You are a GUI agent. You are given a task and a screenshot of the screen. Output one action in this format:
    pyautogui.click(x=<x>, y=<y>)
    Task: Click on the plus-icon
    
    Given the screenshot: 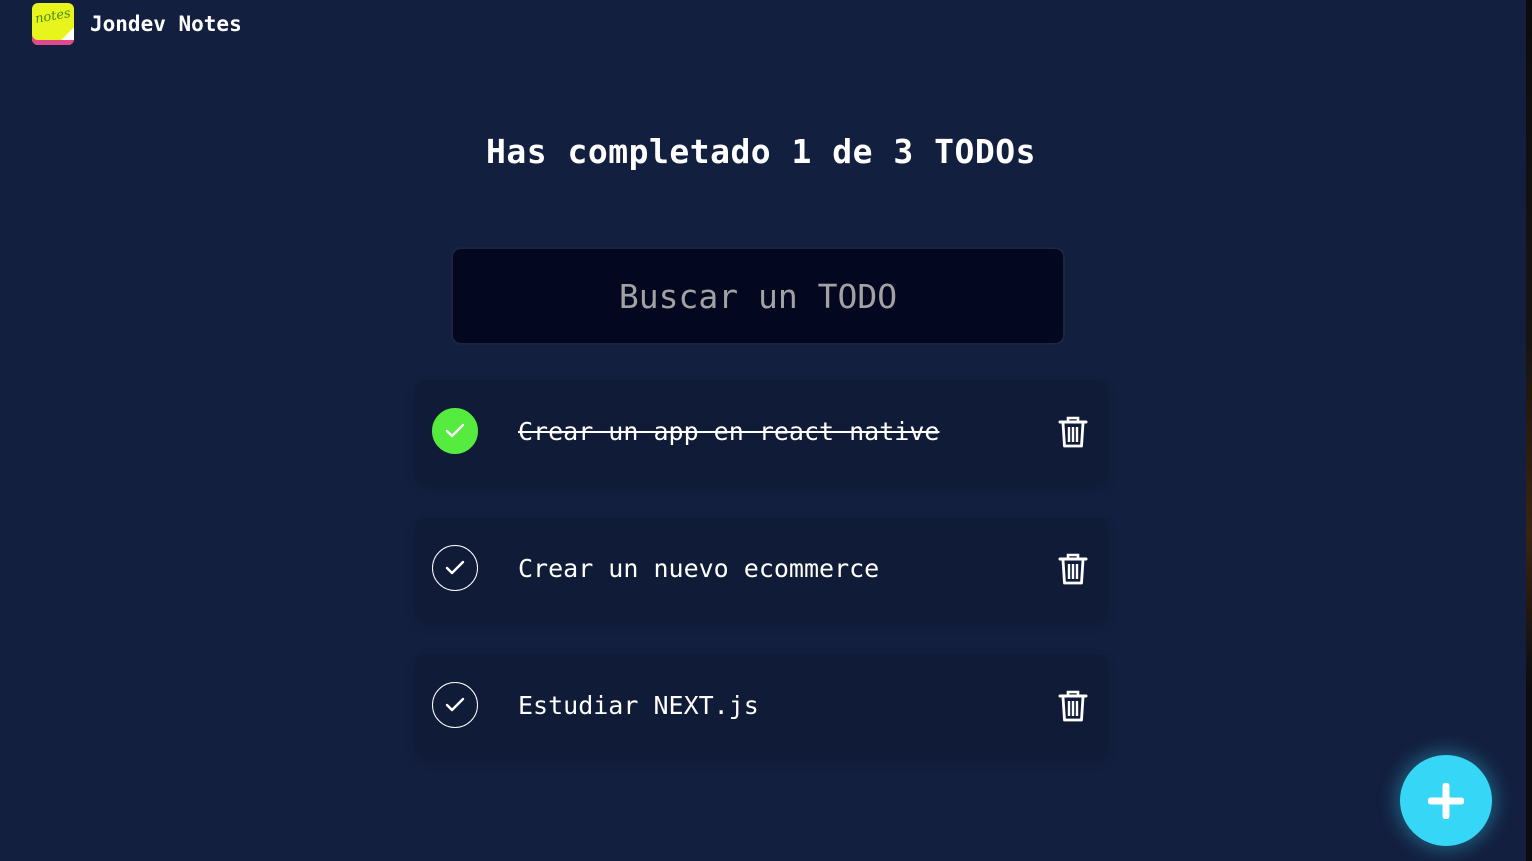 What is the action you would take?
    pyautogui.click(x=1446, y=800)
    